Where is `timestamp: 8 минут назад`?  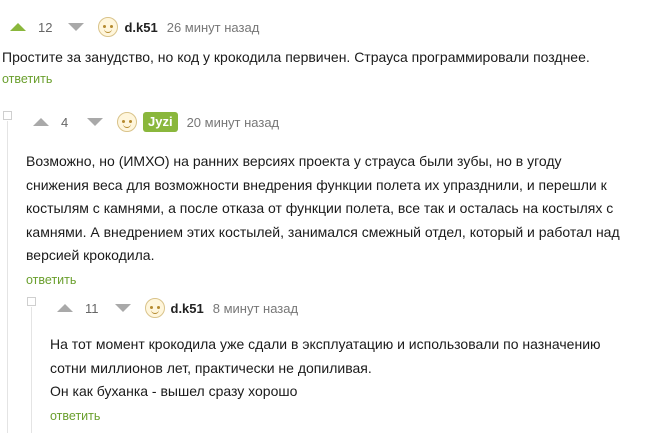 timestamp: 8 минут назад is located at coordinates (255, 308).